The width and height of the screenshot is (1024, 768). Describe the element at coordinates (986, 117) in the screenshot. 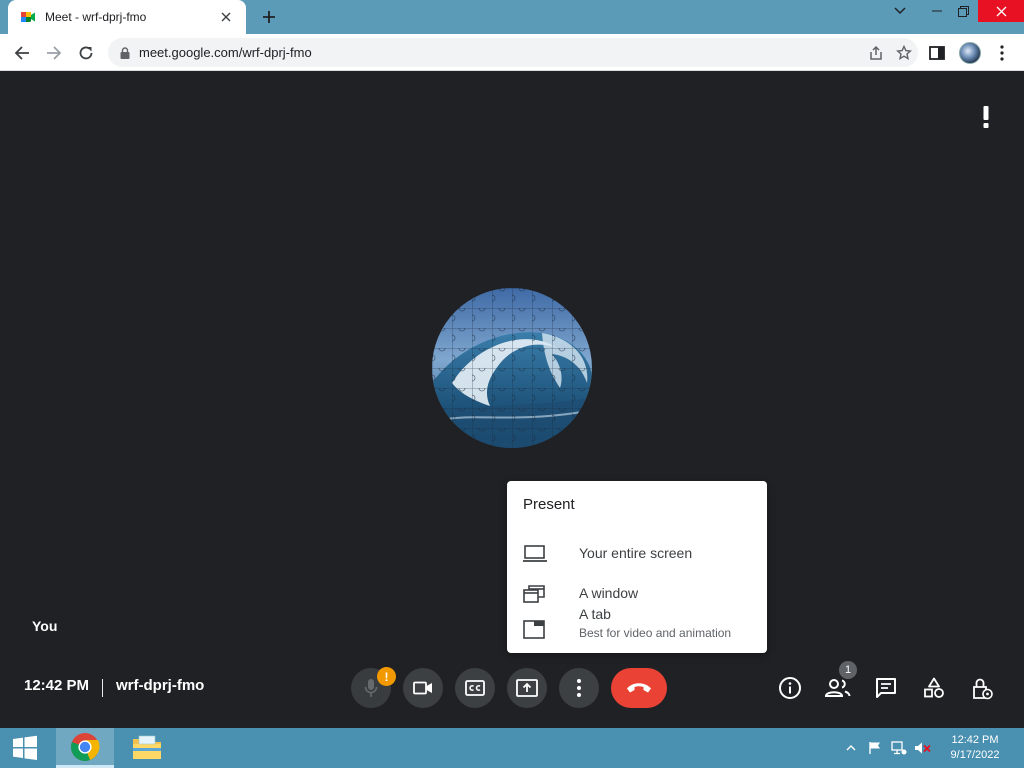

I see `exclamation-icon` at that location.